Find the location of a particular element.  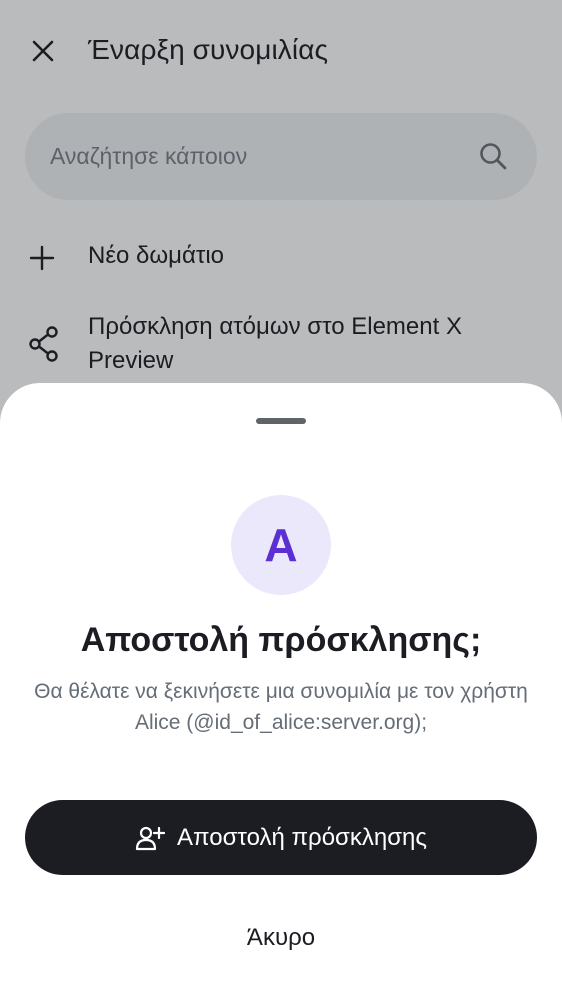

cancel-button: Άκυρο is located at coordinates (281, 938).